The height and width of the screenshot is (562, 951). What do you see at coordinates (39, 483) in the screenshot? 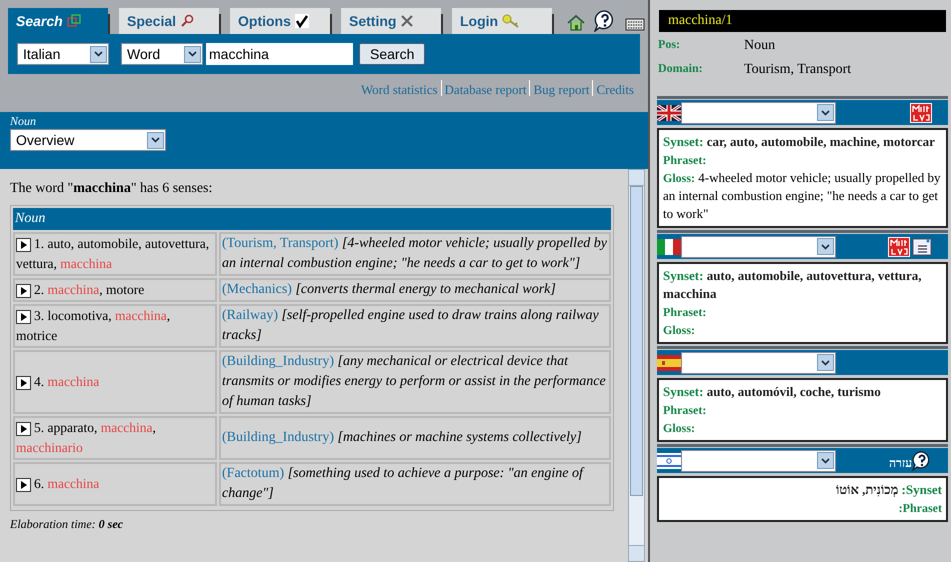
I see `sense-number: 6.` at bounding box center [39, 483].